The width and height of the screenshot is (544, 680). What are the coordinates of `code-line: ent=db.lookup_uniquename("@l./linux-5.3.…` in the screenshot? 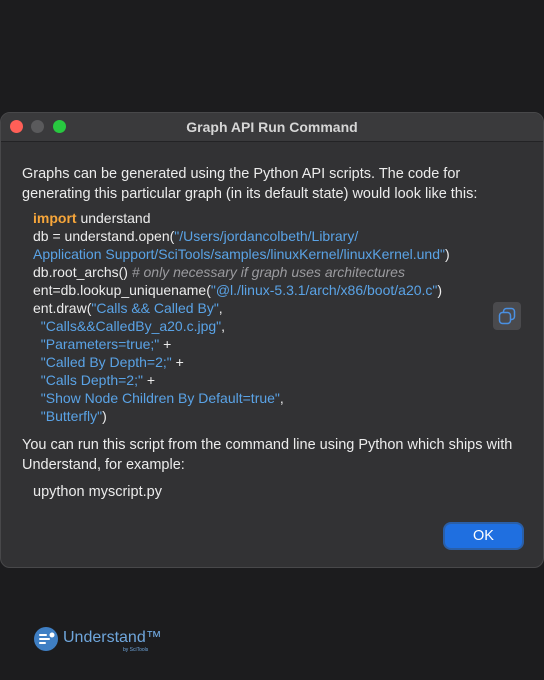 It's located at (238, 290).